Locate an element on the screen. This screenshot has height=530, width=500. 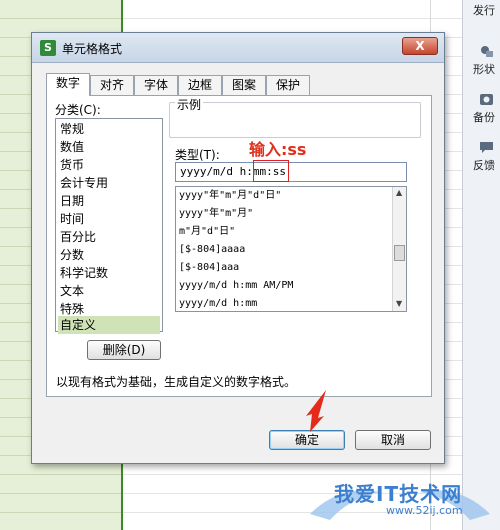
format-item: yyyy/m/d h:mm AM/PM is located at coordinates (236, 286).